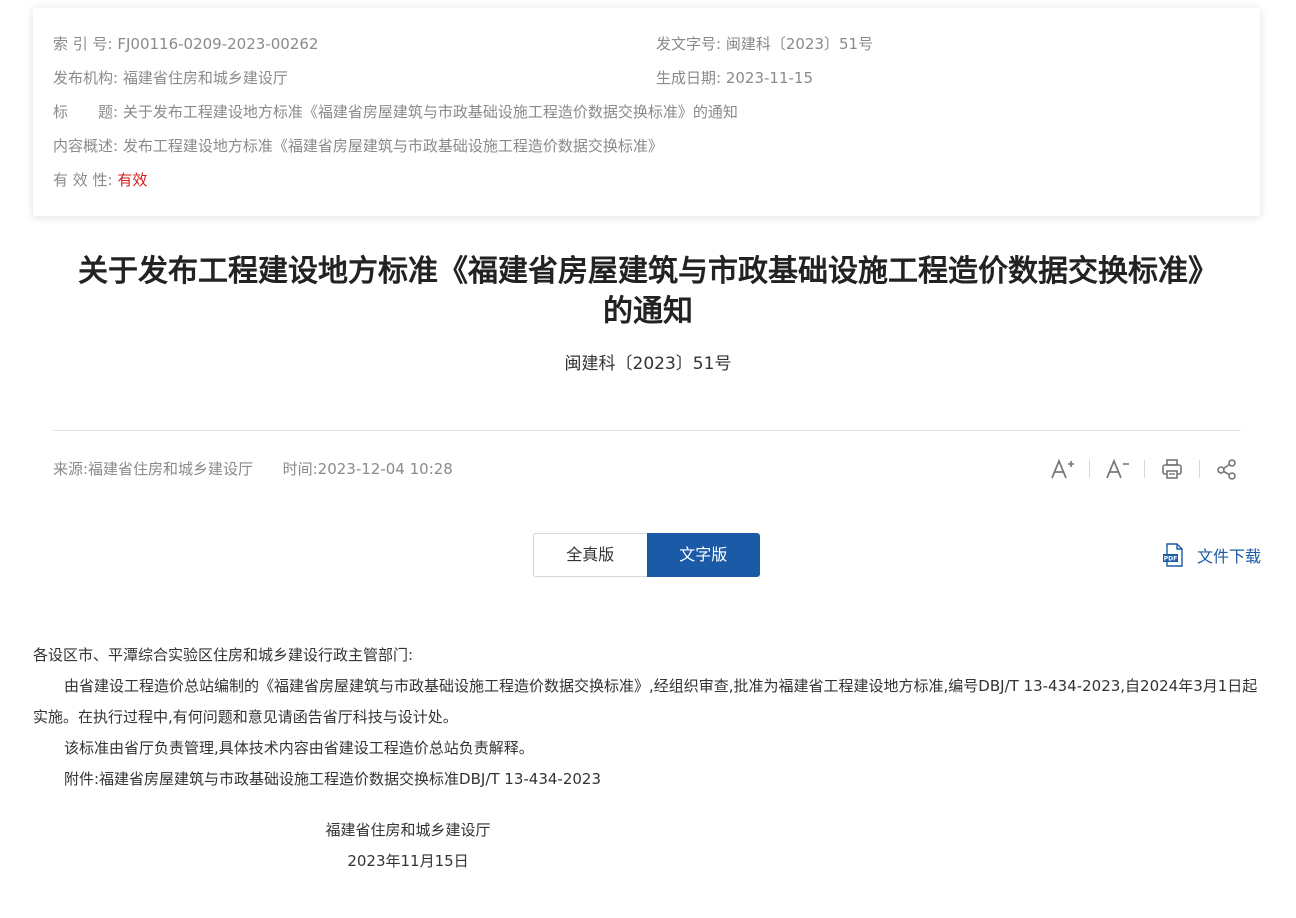 The image size is (1296, 918). Describe the element at coordinates (367, 469) in the screenshot. I see `article-time: 时间:2023-12-04 10:28` at that location.